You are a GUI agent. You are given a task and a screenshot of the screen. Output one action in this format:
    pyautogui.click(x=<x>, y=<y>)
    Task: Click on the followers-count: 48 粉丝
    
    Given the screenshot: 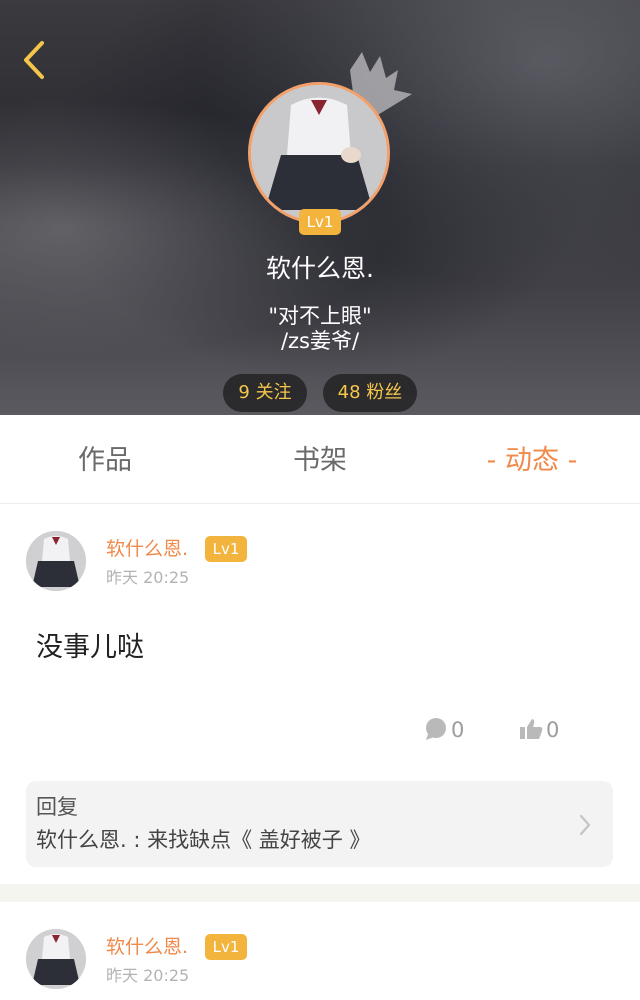 What is the action you would take?
    pyautogui.click(x=370, y=393)
    